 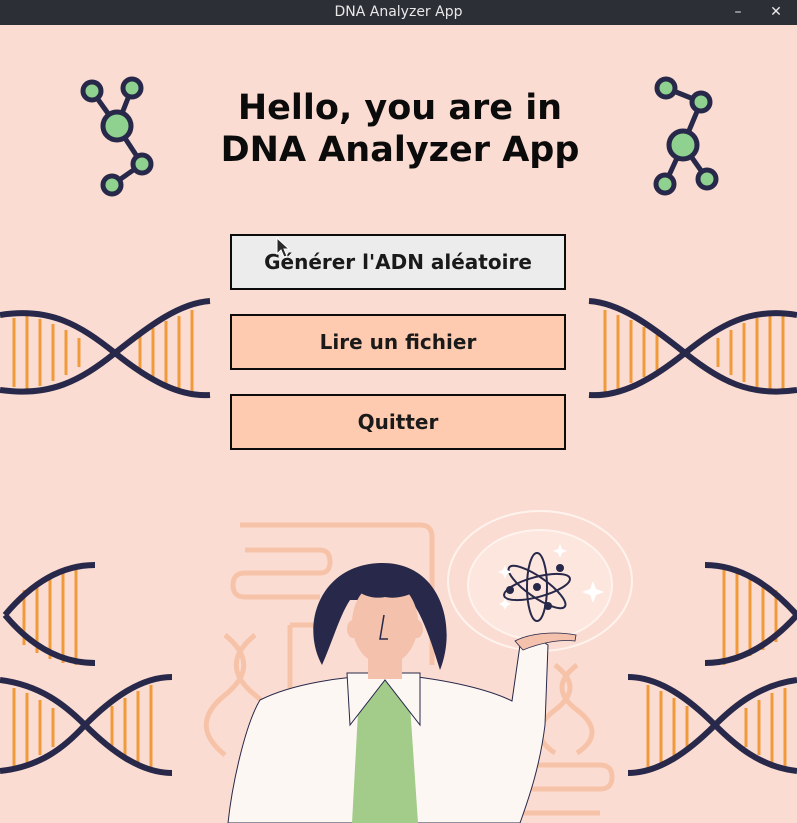 I want to click on molecule-left-icon, so click(x=117, y=136).